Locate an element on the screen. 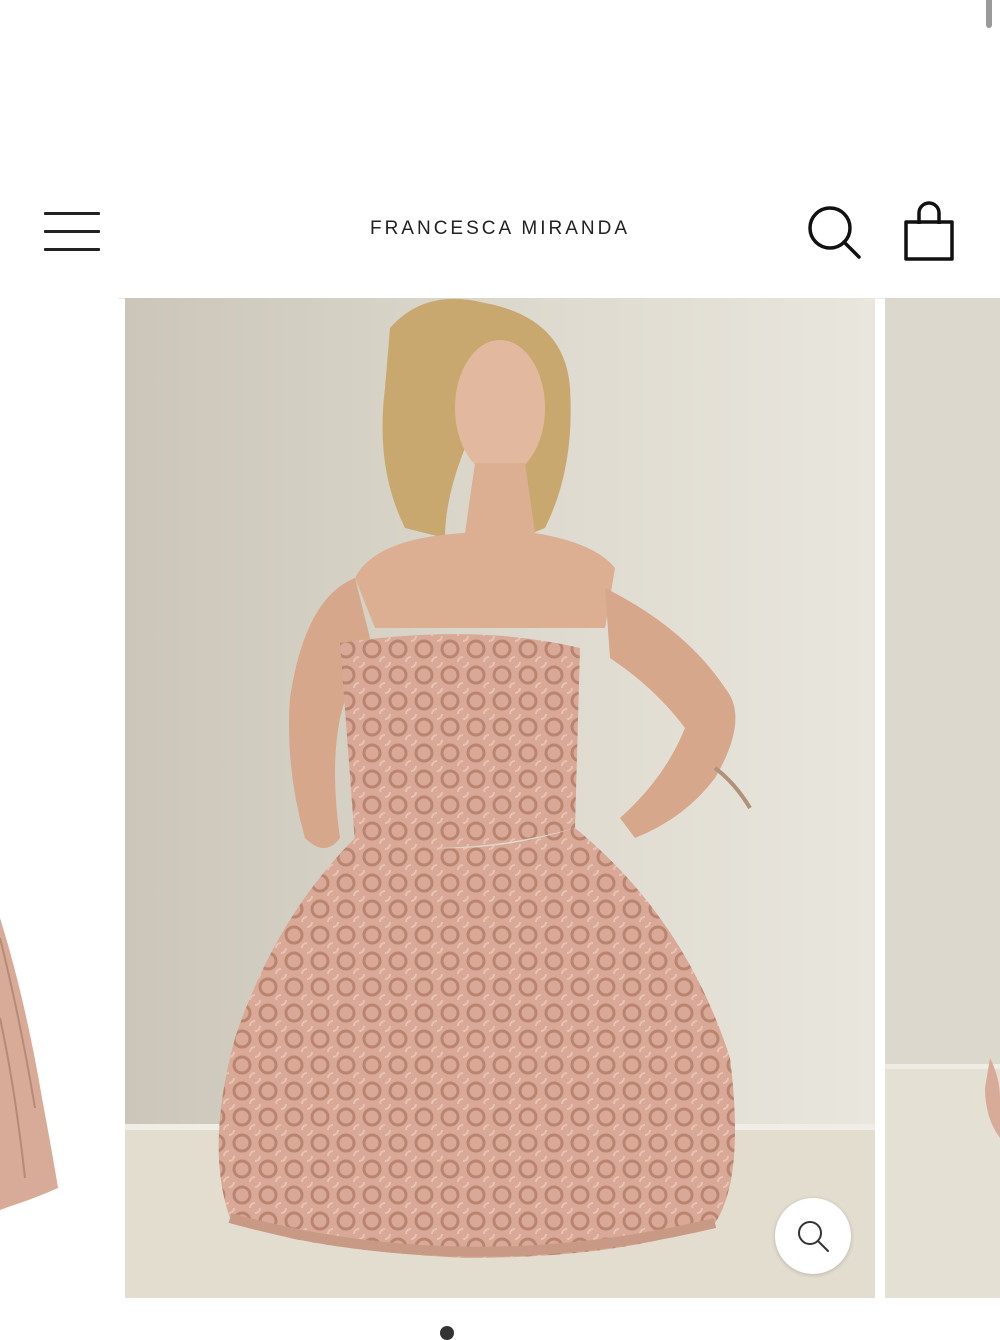 This screenshot has height=1340, width=1000. zoom-search-icon is located at coordinates (813, 1236).